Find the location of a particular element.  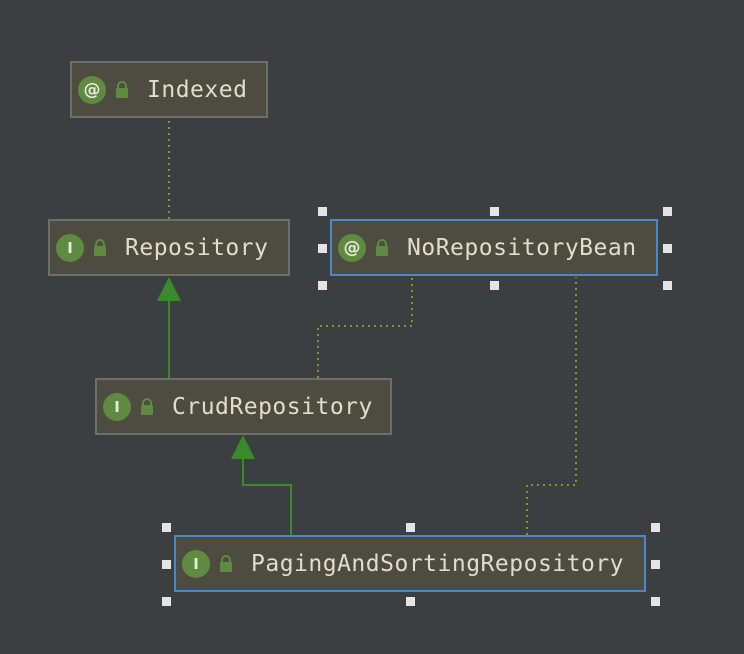

node-norepositorybean: @ NoRepositoryBean is located at coordinates (494, 247).